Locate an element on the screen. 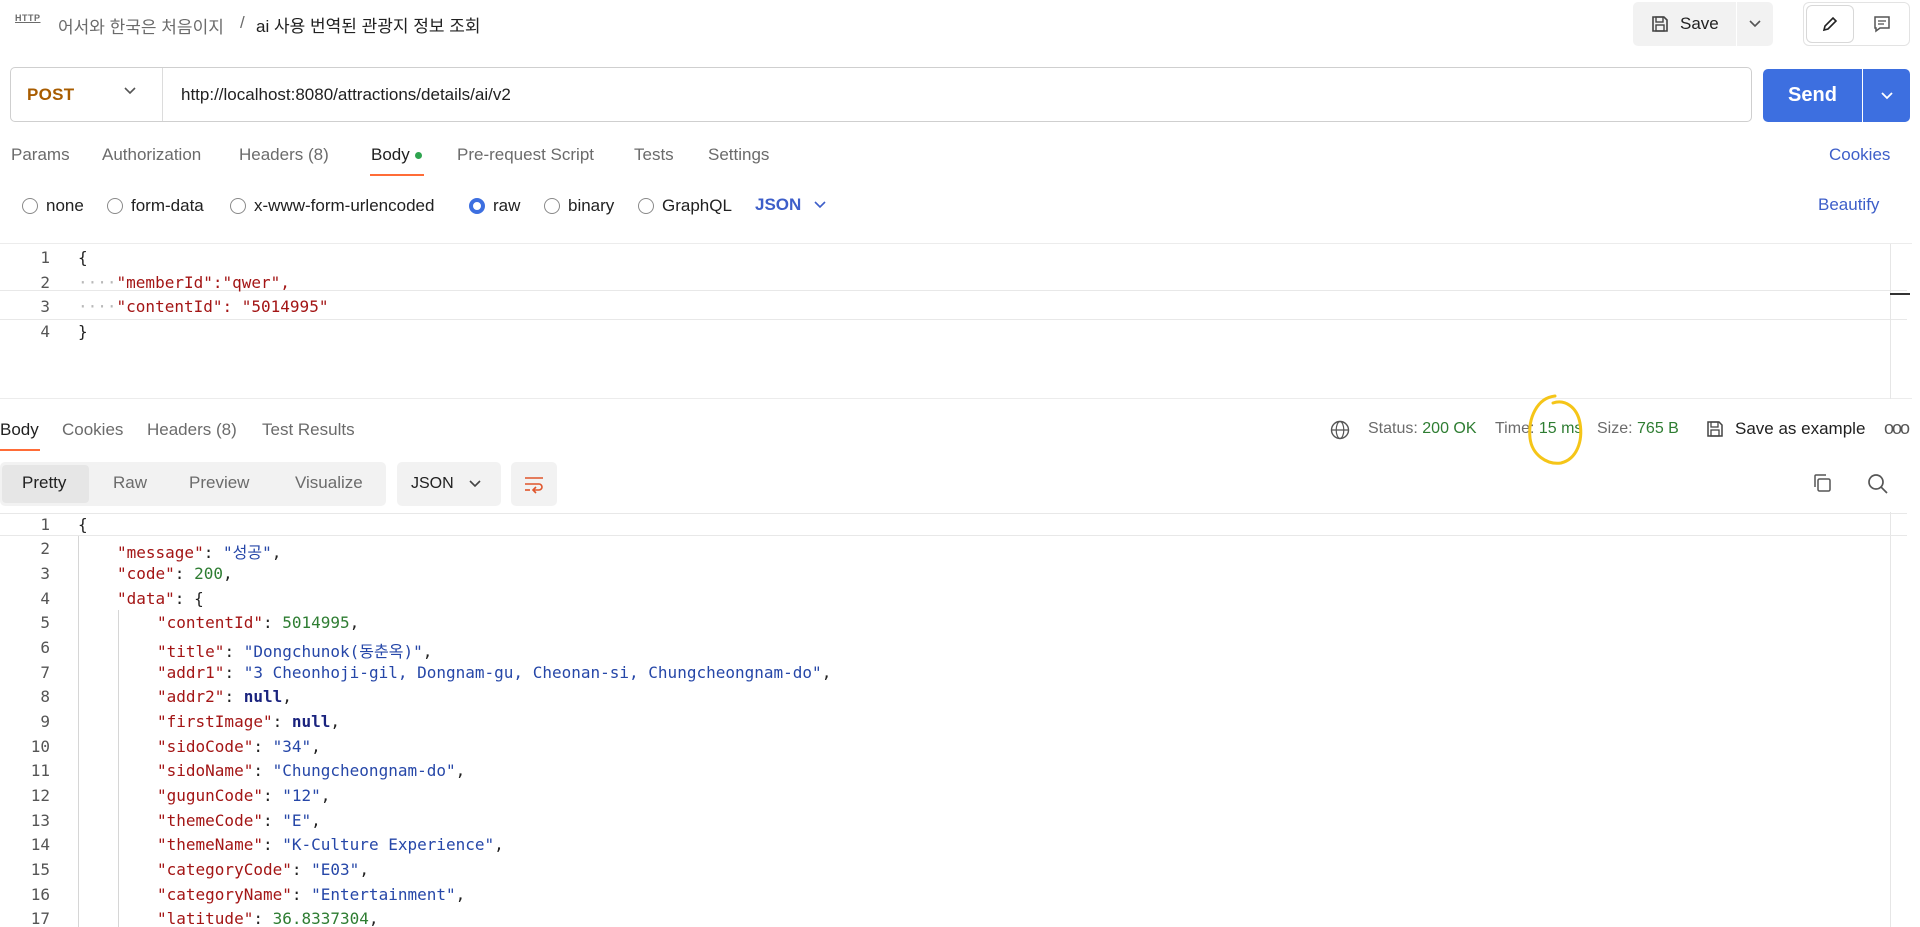  line-number: 8 is located at coordinates (45, 696).